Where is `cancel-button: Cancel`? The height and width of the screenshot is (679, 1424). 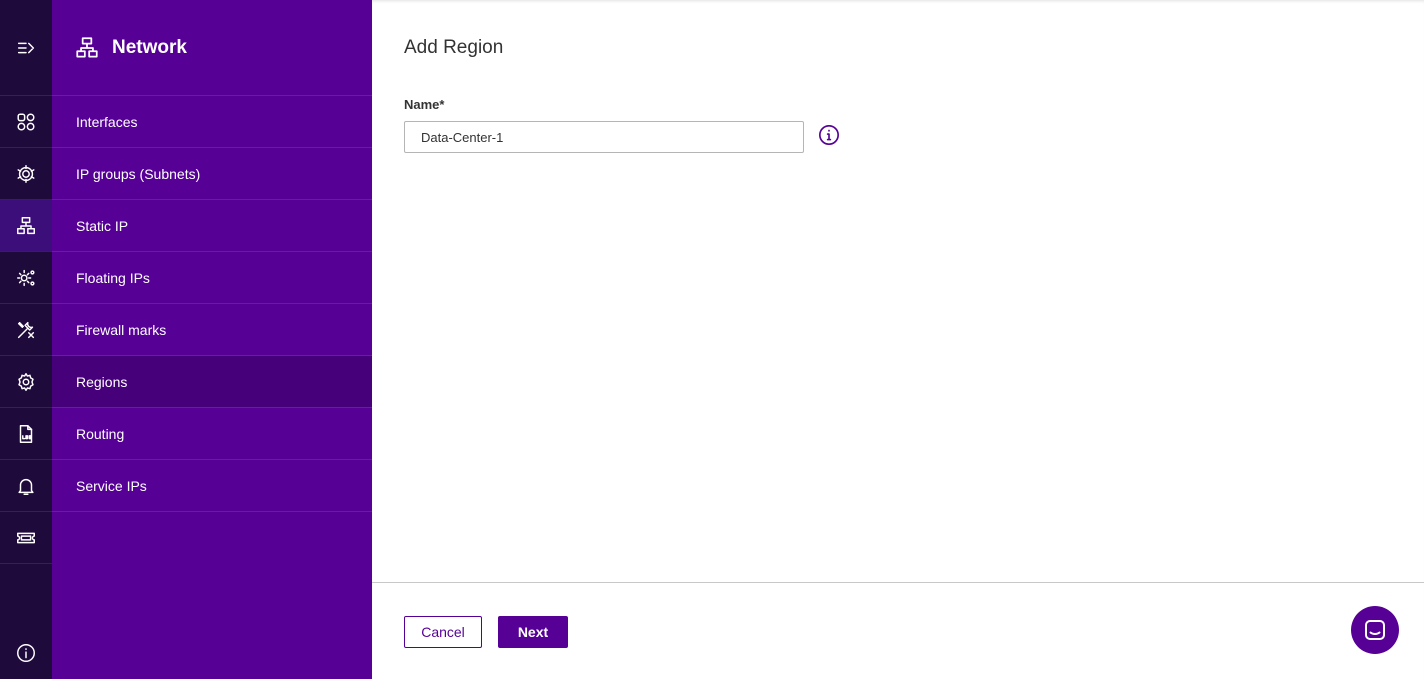
cancel-button: Cancel is located at coordinates (443, 632).